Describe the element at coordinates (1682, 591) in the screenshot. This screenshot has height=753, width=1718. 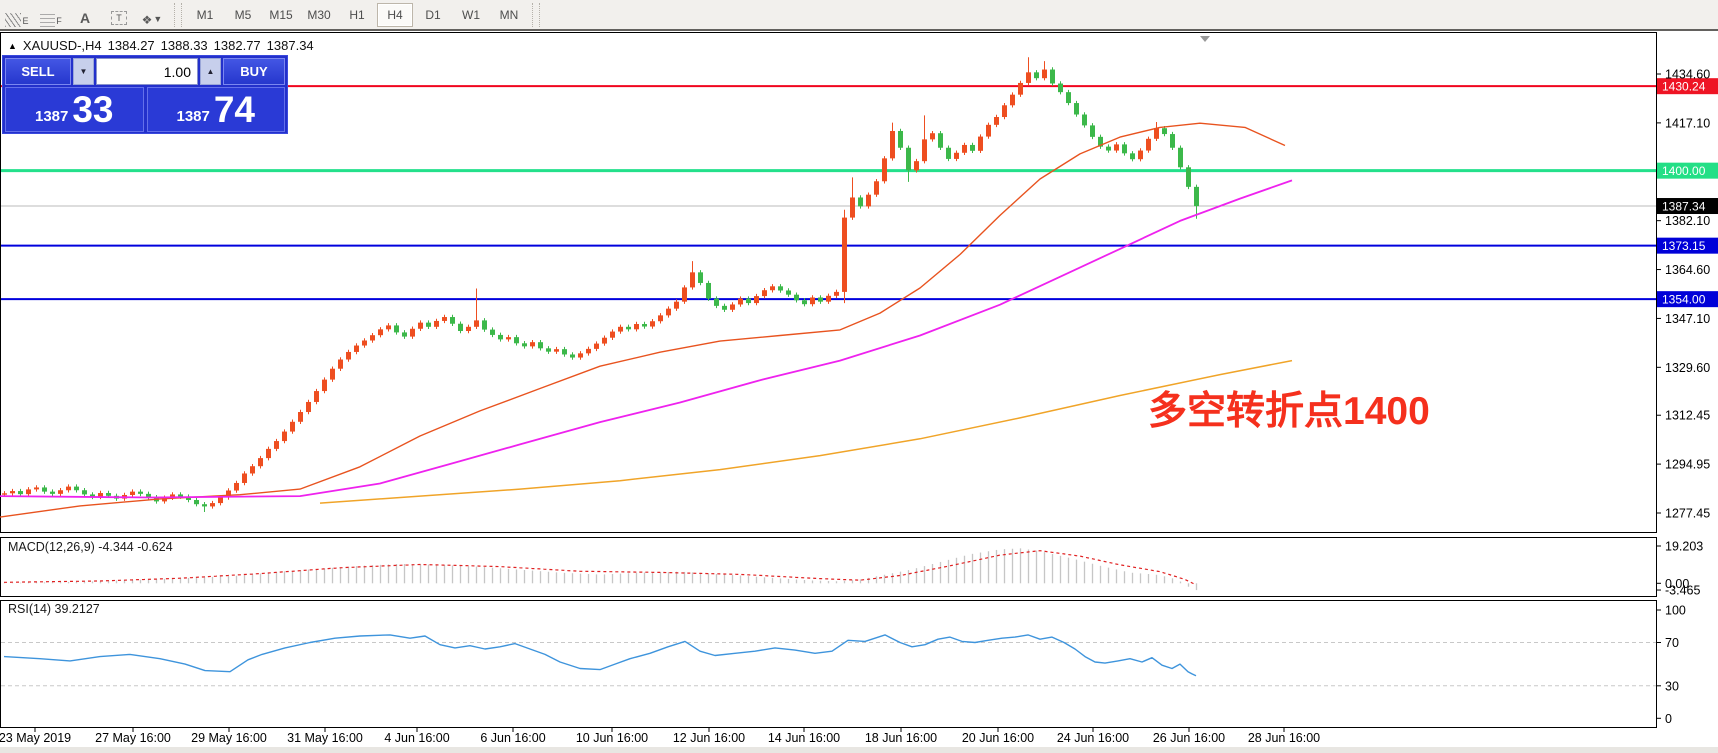
I see `svg-text: -3.465` at that location.